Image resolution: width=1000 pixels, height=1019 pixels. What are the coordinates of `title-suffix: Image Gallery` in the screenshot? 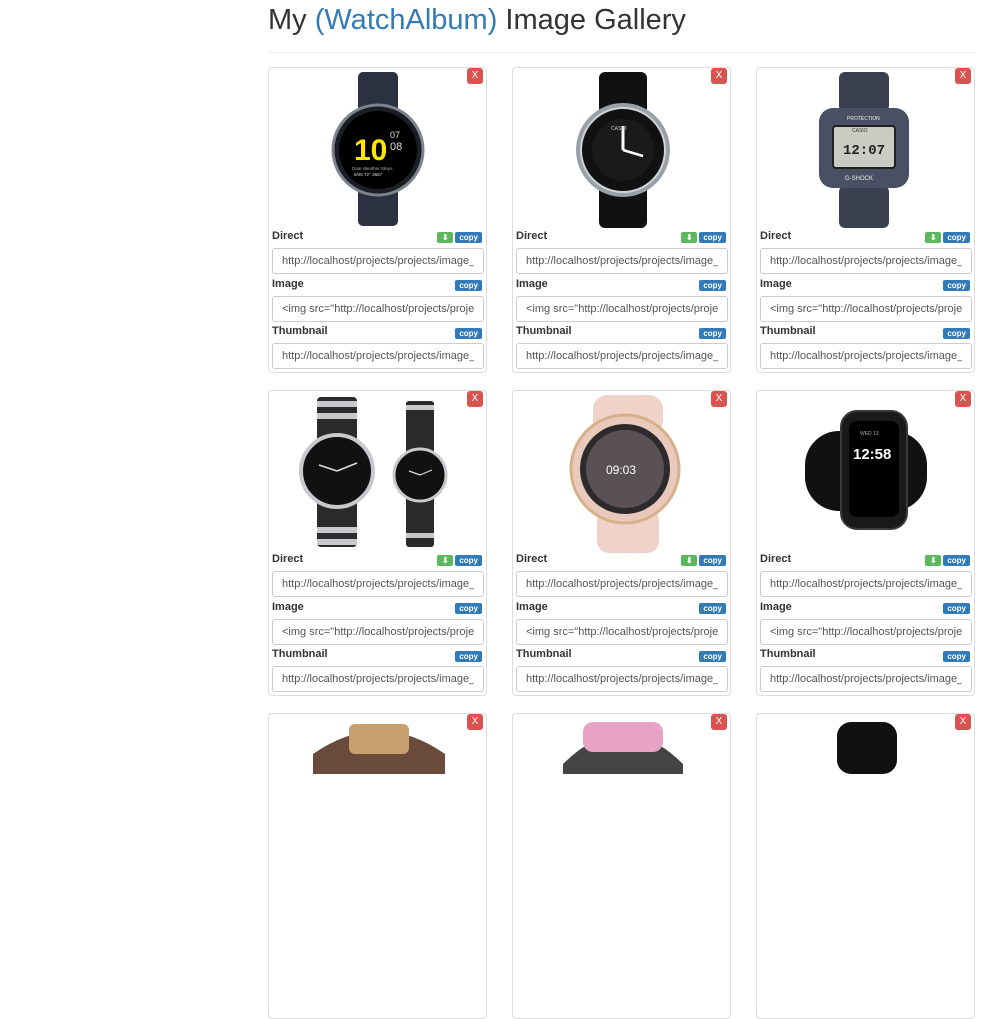 It's located at (595, 20).